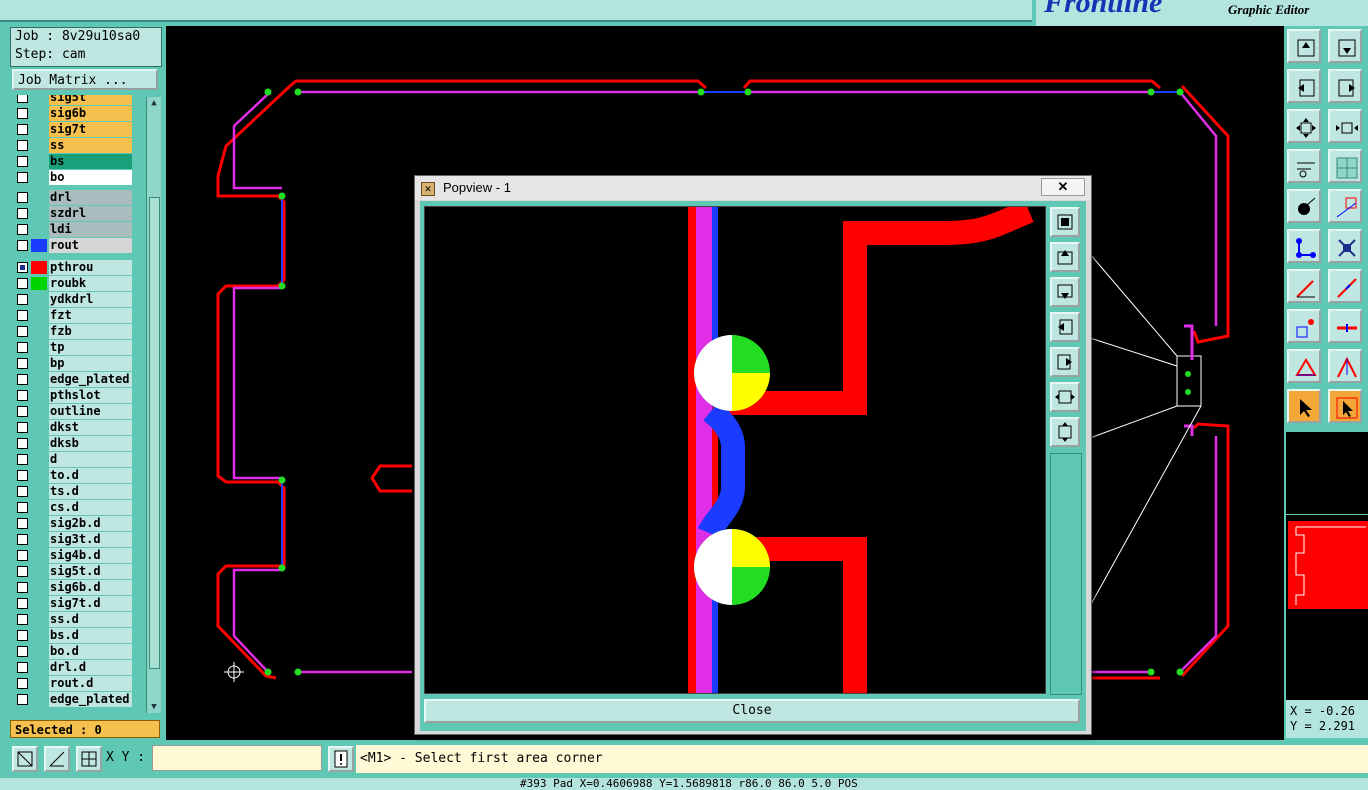 The width and height of the screenshot is (1368, 790). Describe the element at coordinates (78, 245) in the screenshot. I see `layer-row: rout` at that location.